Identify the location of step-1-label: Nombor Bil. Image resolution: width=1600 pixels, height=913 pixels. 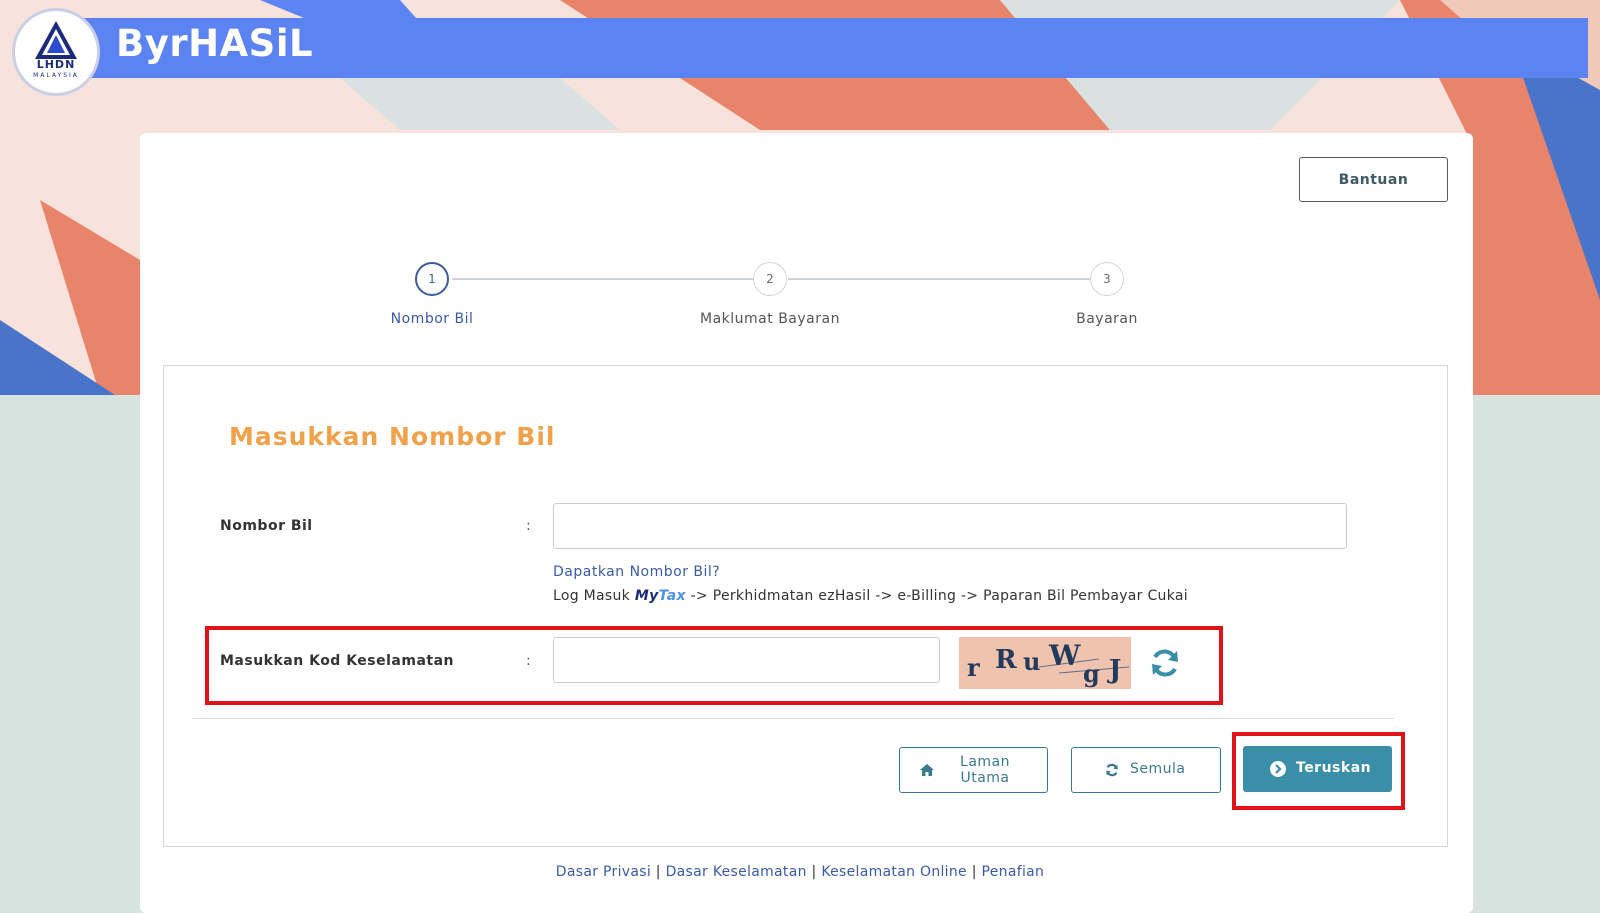
(432, 319).